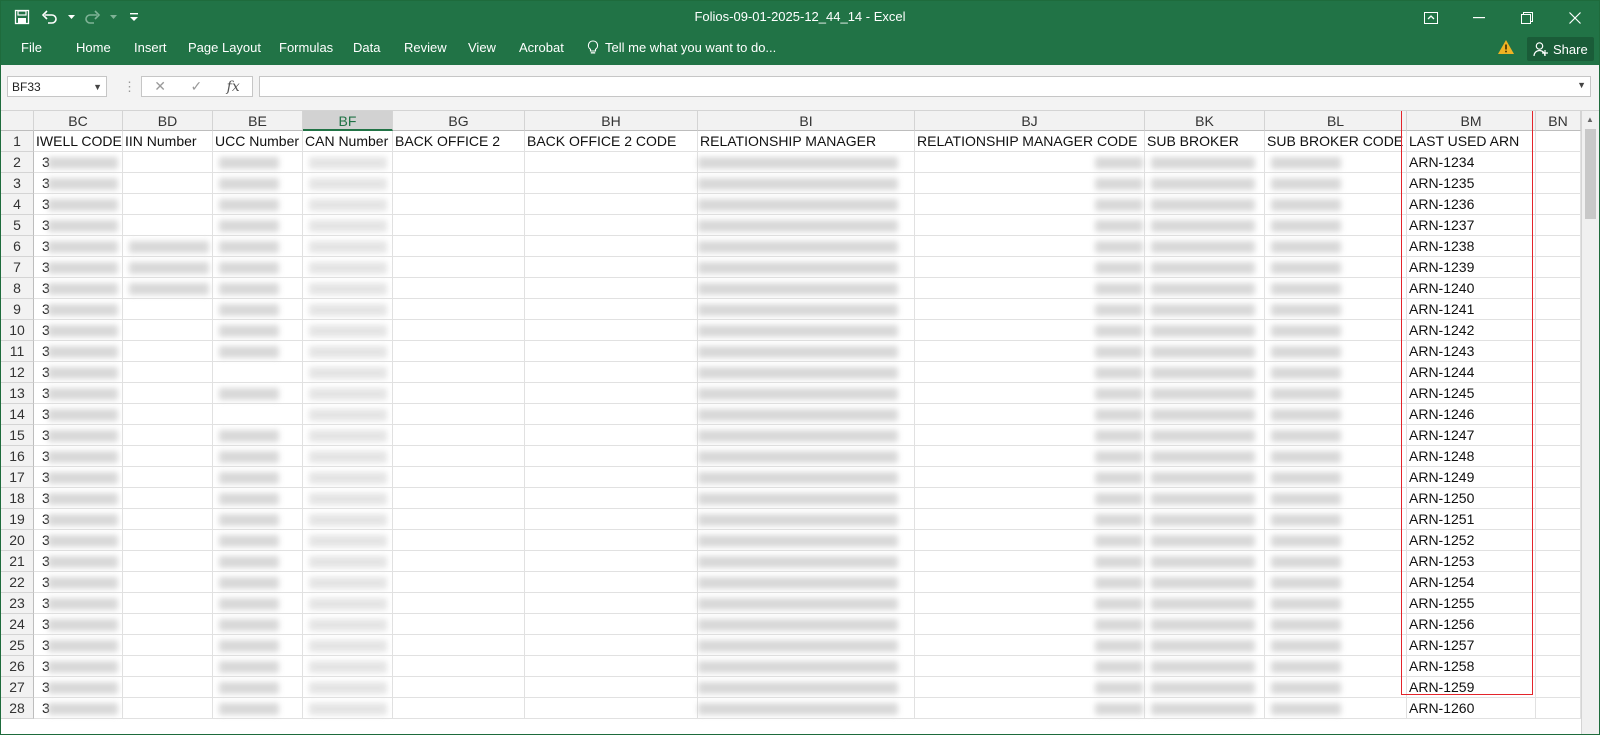  What do you see at coordinates (17, 225) in the screenshot?
I see `row-header: 5` at bounding box center [17, 225].